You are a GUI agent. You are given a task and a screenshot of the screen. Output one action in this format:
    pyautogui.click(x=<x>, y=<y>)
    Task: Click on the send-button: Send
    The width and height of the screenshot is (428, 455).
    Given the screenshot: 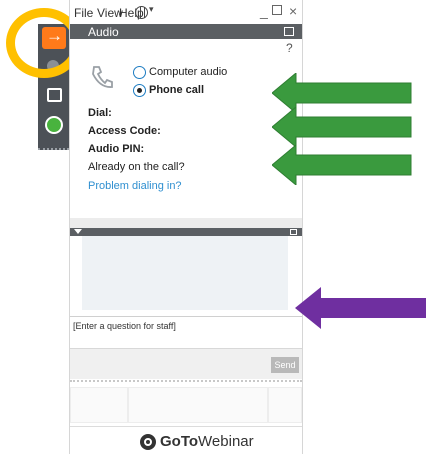 What is the action you would take?
    pyautogui.click(x=285, y=365)
    